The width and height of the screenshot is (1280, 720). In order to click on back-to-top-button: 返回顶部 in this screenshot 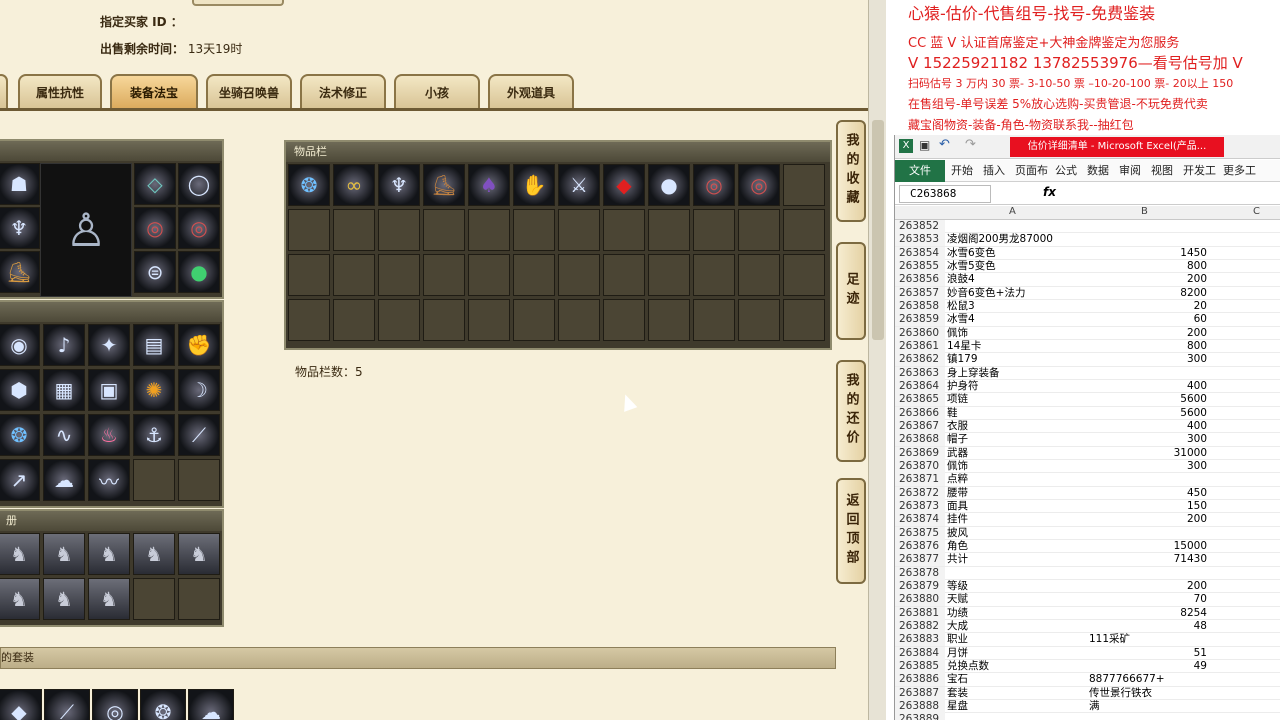, I will do `click(851, 531)`.